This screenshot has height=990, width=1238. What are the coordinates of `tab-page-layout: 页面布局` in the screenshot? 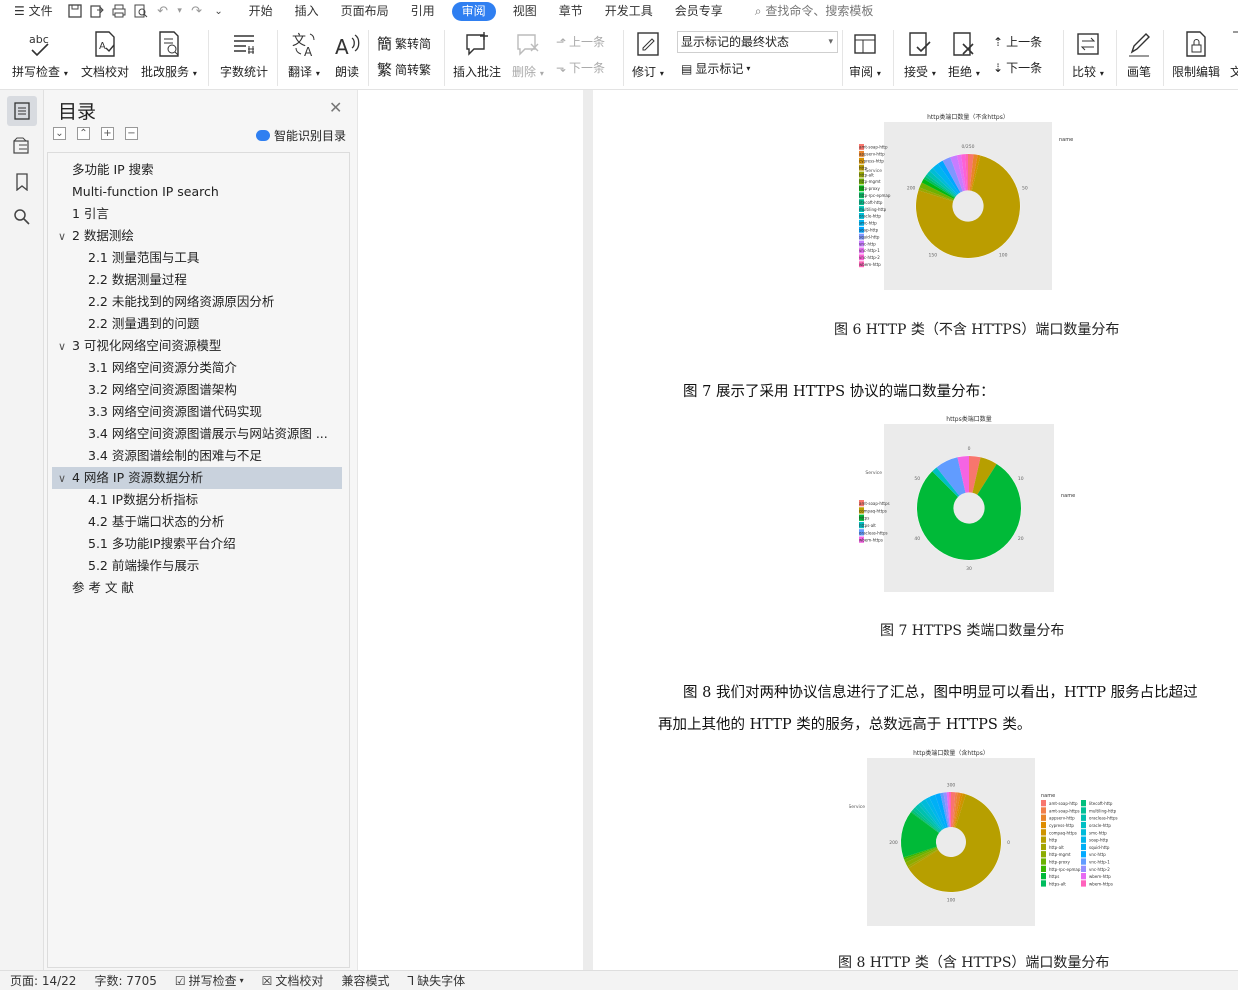 It's located at (365, 11).